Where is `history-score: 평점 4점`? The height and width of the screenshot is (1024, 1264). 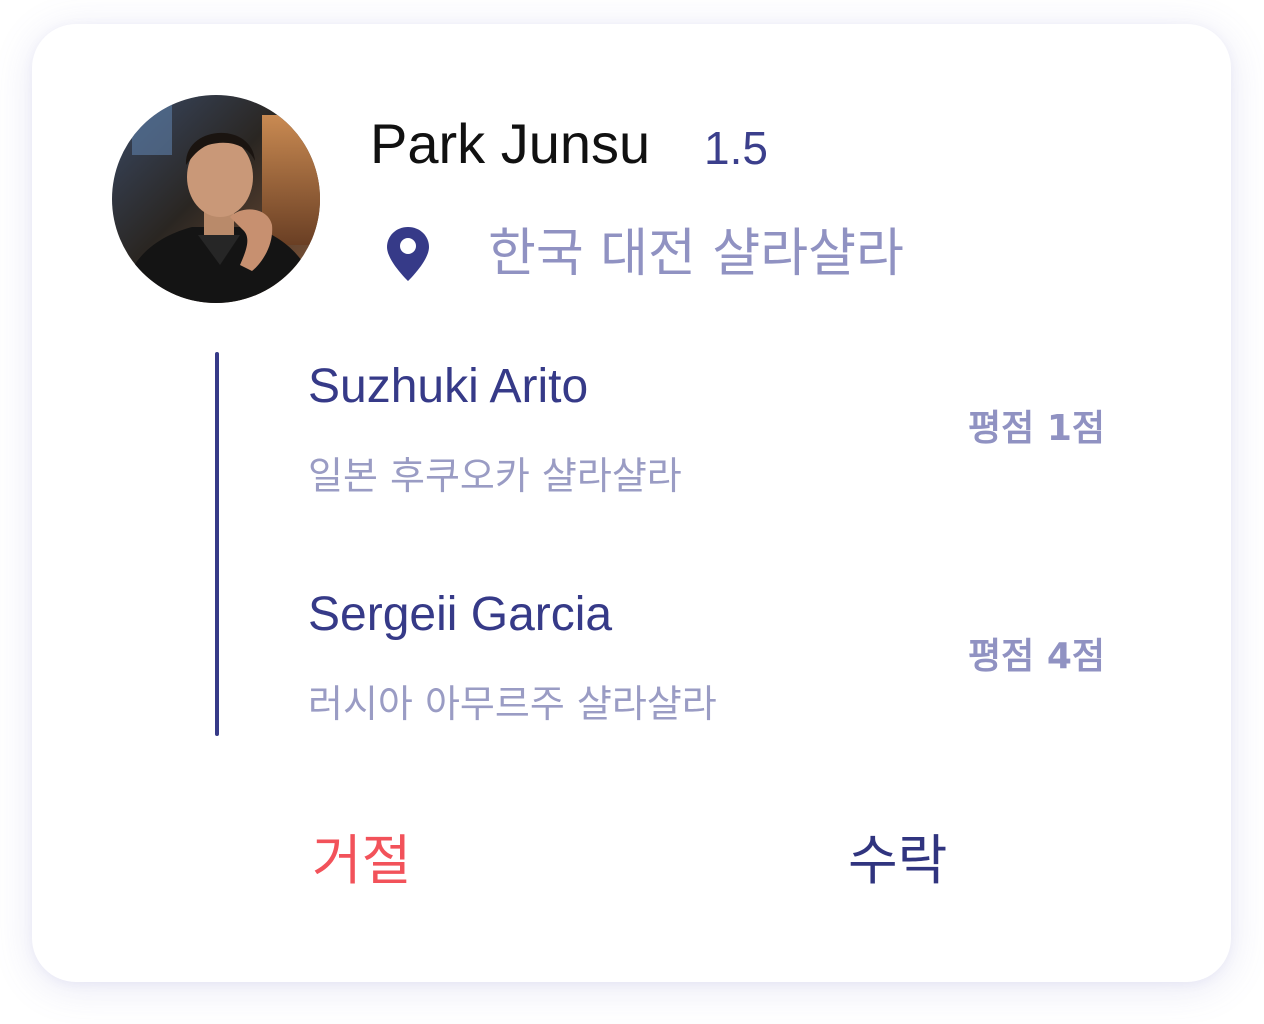
history-score: 평점 4점 is located at coordinates (1036, 656).